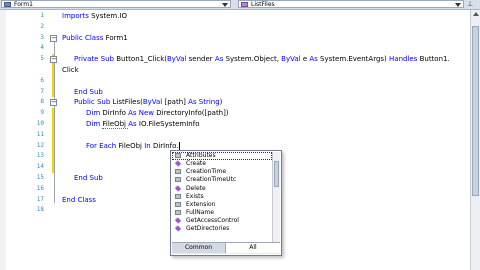  I want to click on member-list-label: FullName, so click(200, 212).